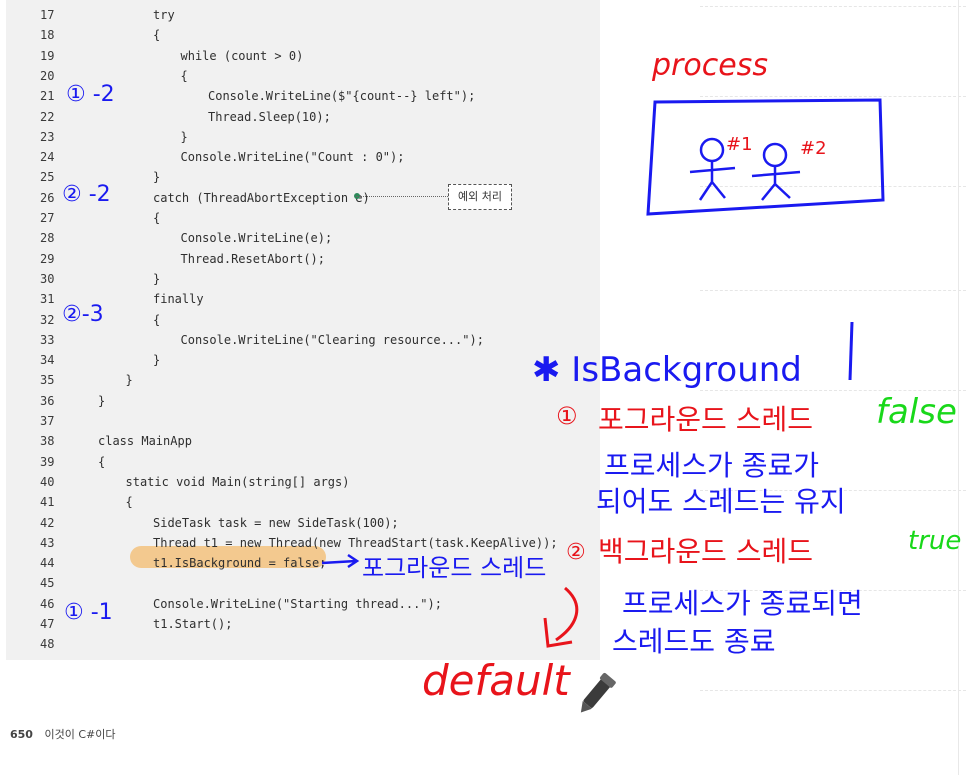 The width and height of the screenshot is (966, 775). What do you see at coordinates (480, 197) in the screenshot?
I see `callout-exception-handling: 예외 처리` at bounding box center [480, 197].